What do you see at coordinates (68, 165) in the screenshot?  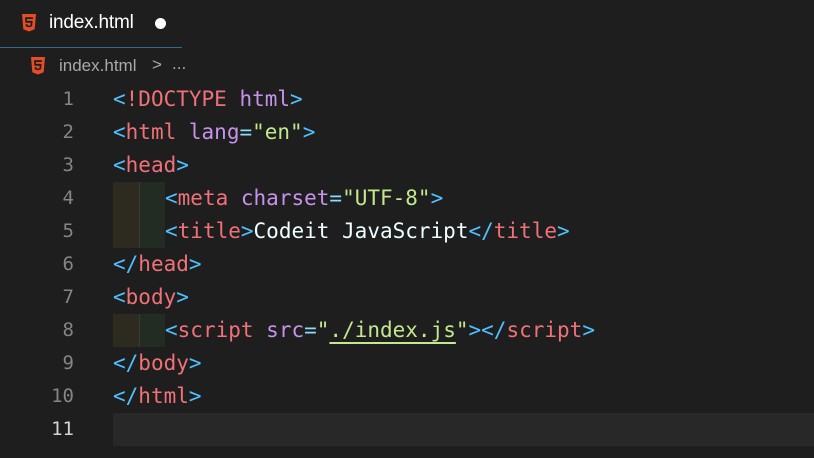 I see `line-number: 3` at bounding box center [68, 165].